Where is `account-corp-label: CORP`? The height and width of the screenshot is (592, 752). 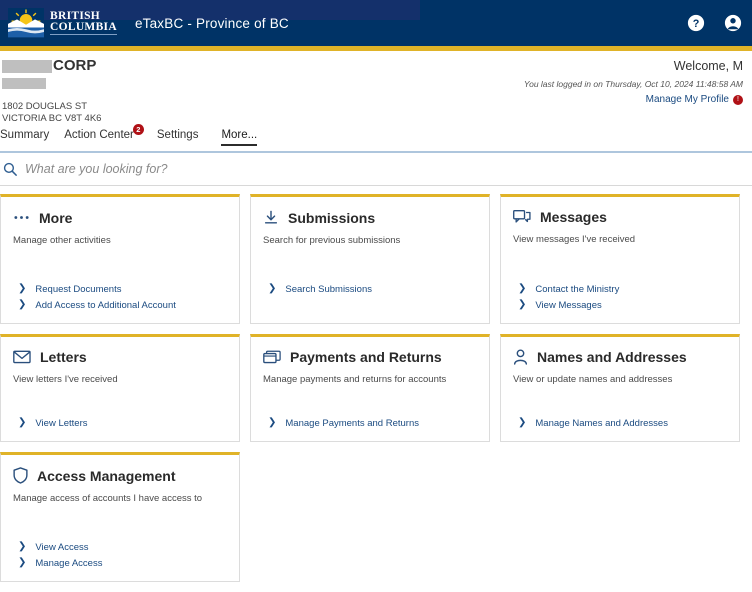
account-corp-label: CORP is located at coordinates (75, 65).